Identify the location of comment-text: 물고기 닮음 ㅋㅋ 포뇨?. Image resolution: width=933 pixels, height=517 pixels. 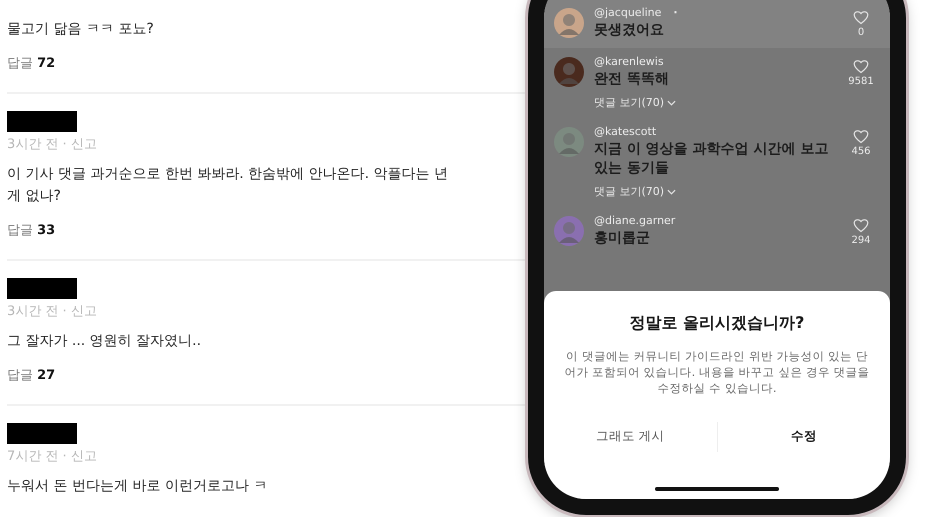
(81, 29).